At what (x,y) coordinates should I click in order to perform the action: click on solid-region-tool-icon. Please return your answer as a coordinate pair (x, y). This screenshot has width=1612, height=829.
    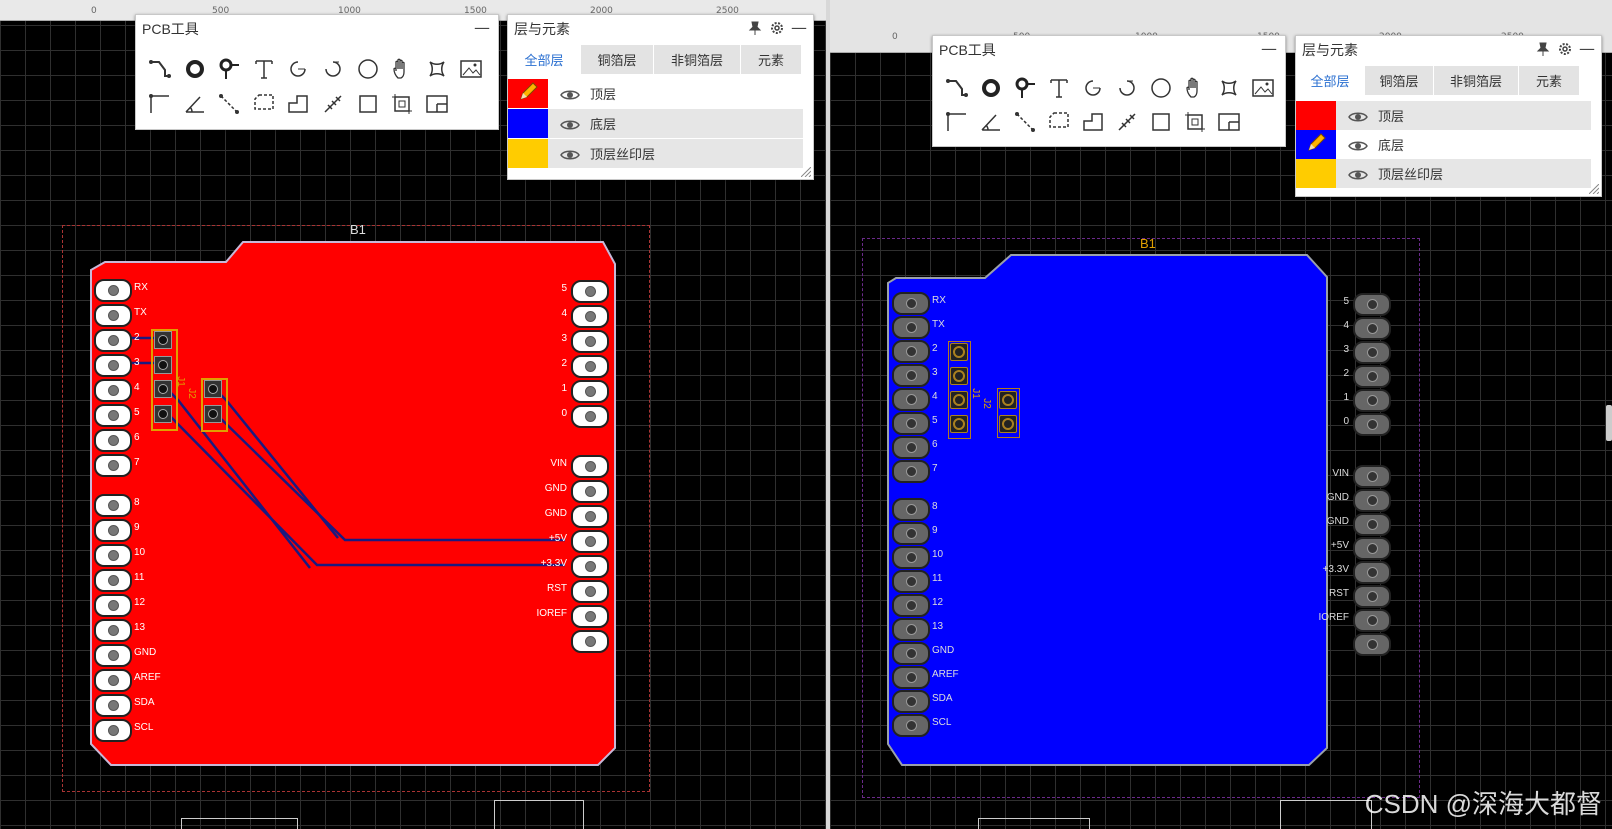
    Looking at the image, I should click on (1059, 122).